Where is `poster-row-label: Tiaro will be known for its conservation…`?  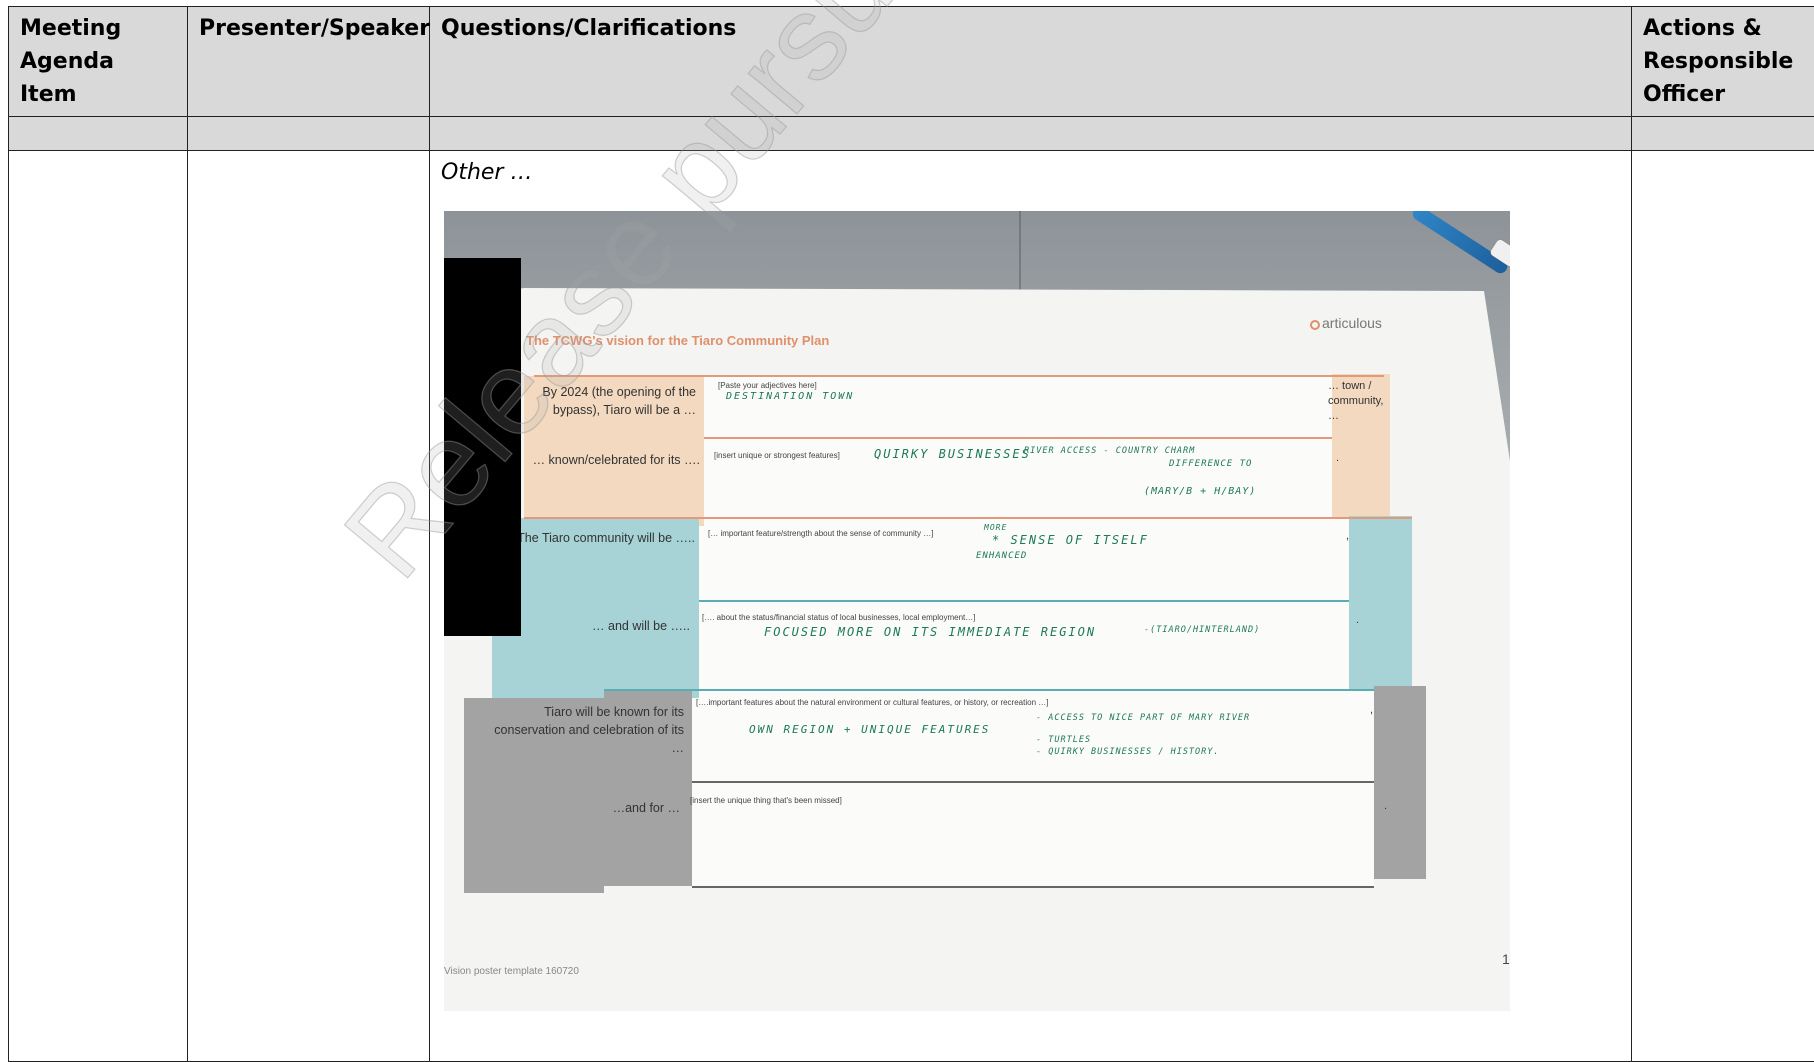 poster-row-label: Tiaro will be known for its conservation… is located at coordinates (584, 730).